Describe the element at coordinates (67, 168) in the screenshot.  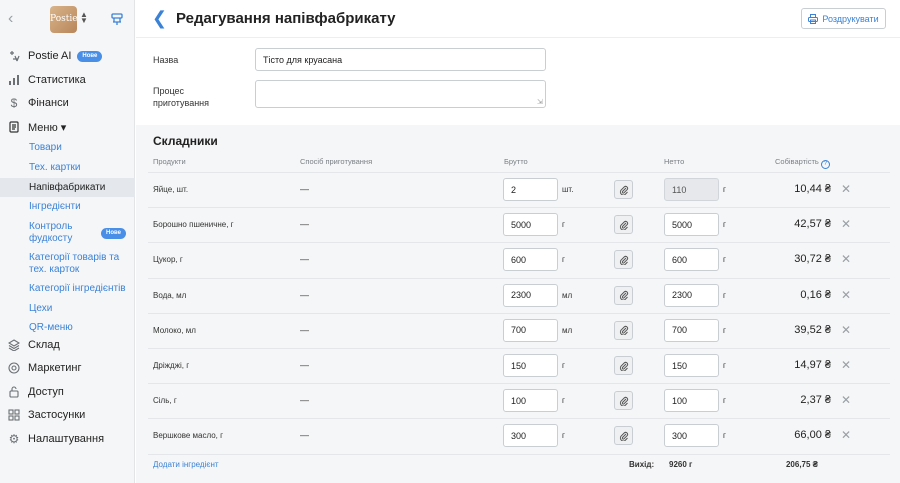
I see `sidebar-subitem-tech-cards: Тех. картки` at that location.